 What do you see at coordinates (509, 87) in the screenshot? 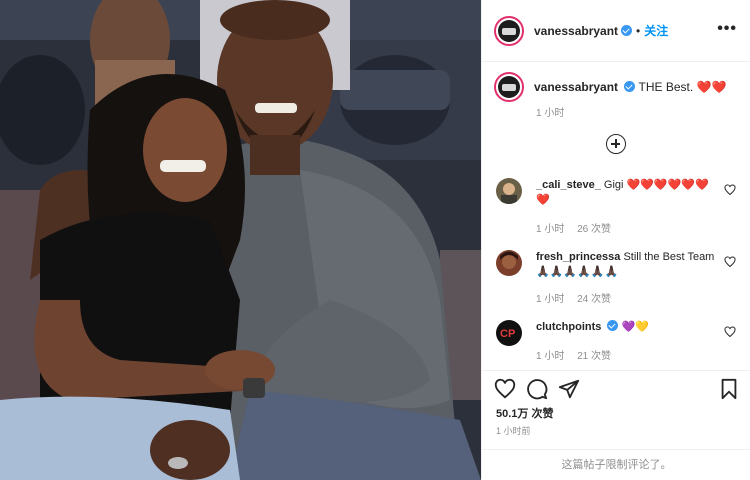
I see `caption-avatar` at bounding box center [509, 87].